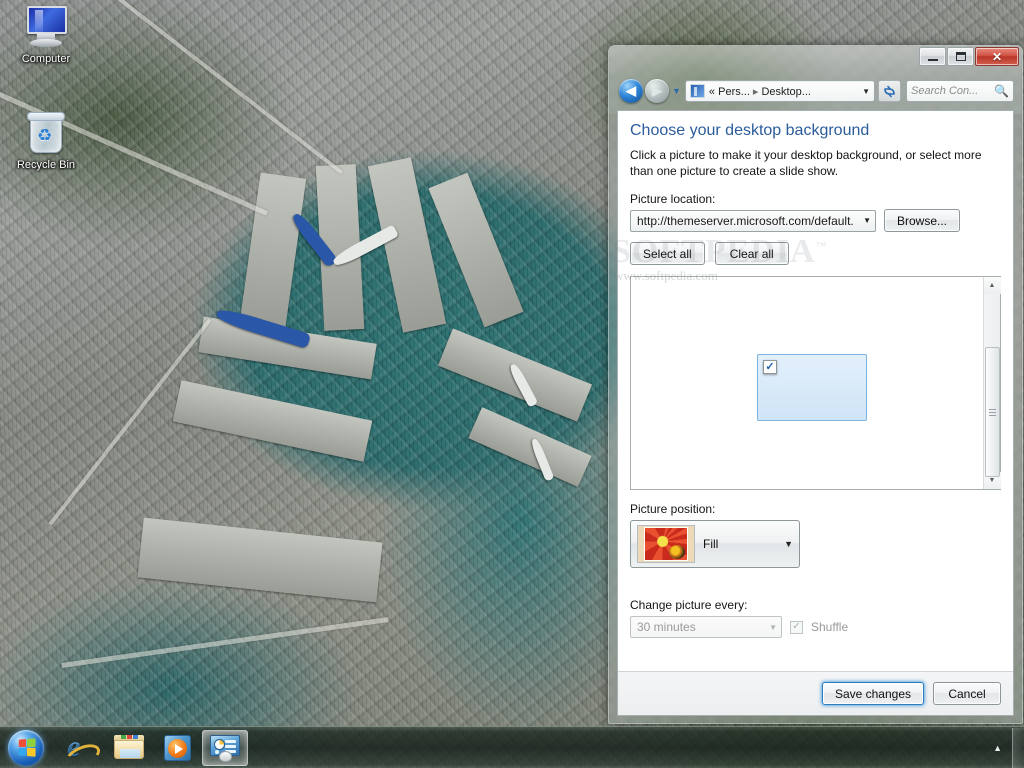 The image size is (1024, 768). I want to click on interval-value: 30 minutes, so click(666, 627).